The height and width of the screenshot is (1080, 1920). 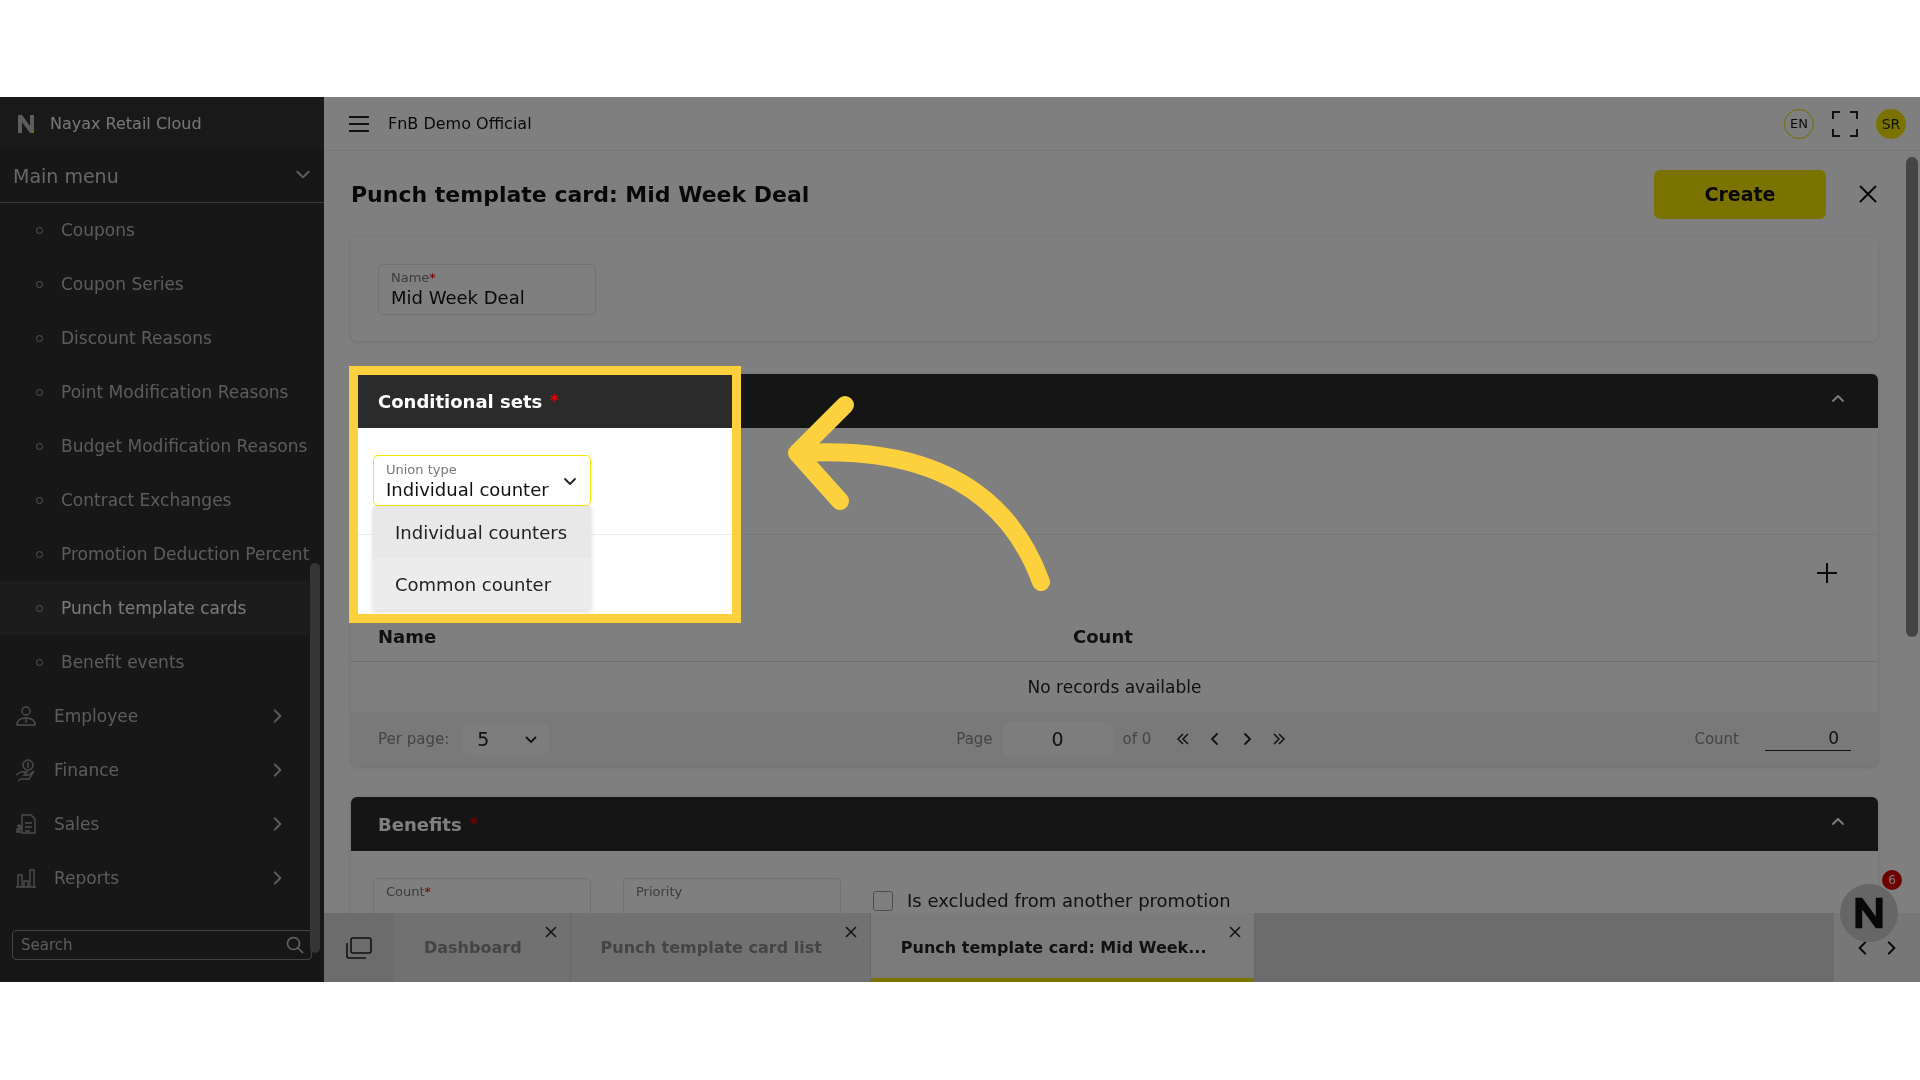 What do you see at coordinates (87, 878) in the screenshot?
I see `group-label: Reports` at bounding box center [87, 878].